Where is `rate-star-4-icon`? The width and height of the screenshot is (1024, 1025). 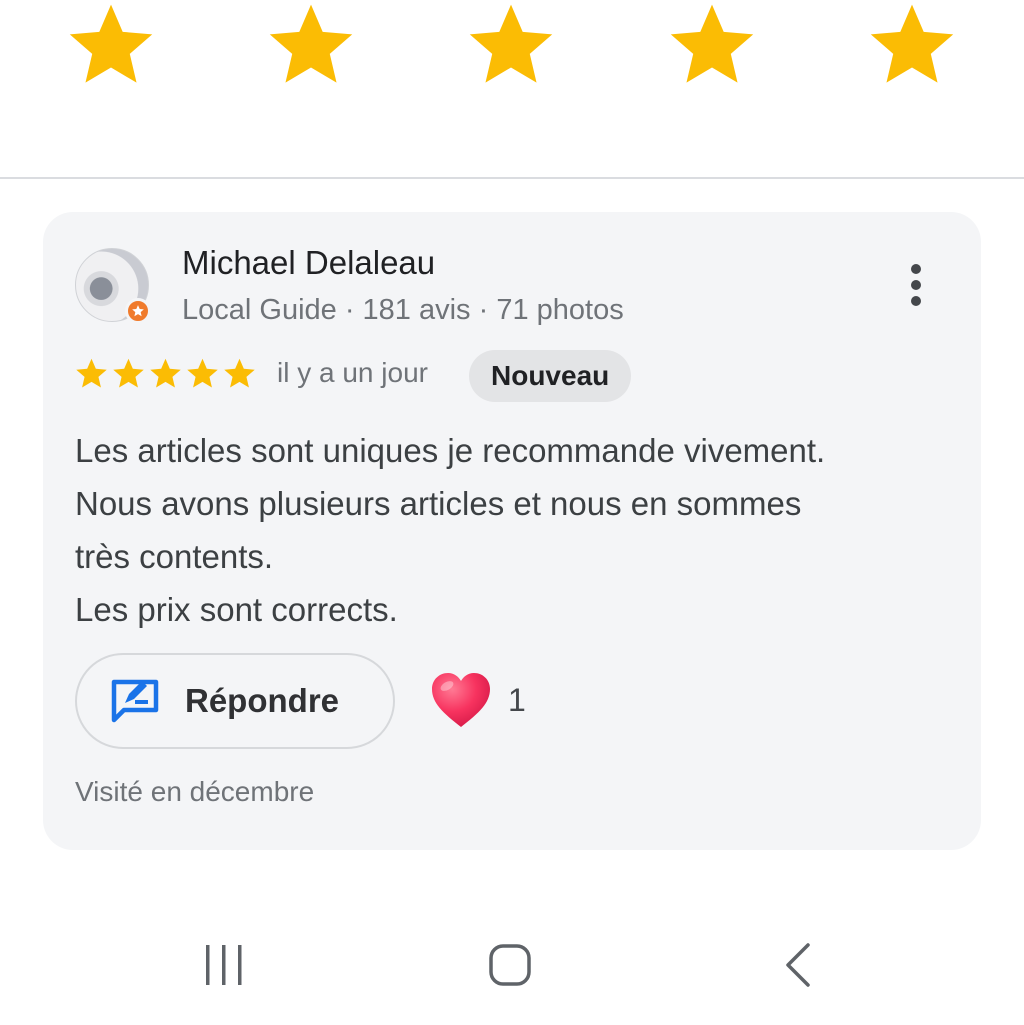
rate-star-4-icon is located at coordinates (712, 46).